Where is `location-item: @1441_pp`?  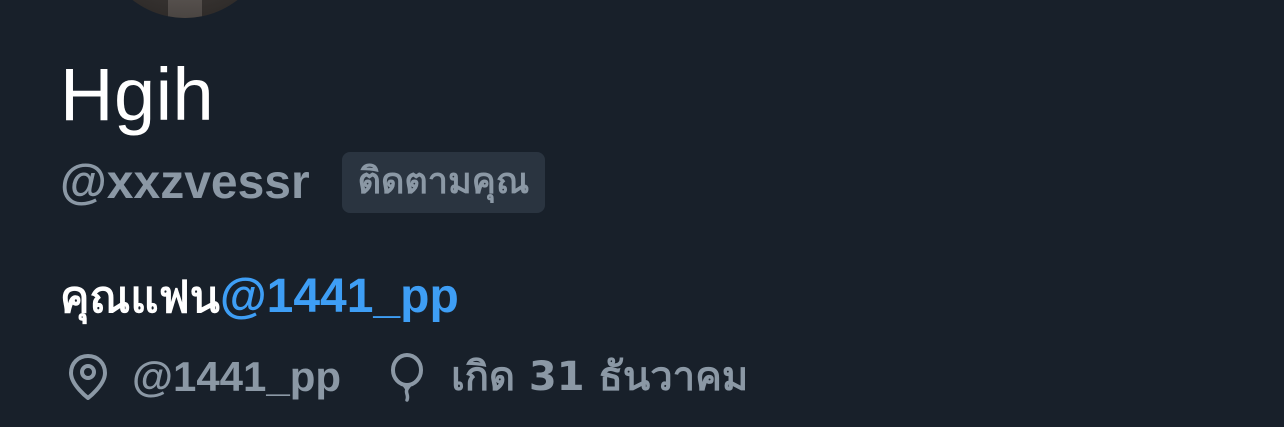
location-item: @1441_pp is located at coordinates (203, 377).